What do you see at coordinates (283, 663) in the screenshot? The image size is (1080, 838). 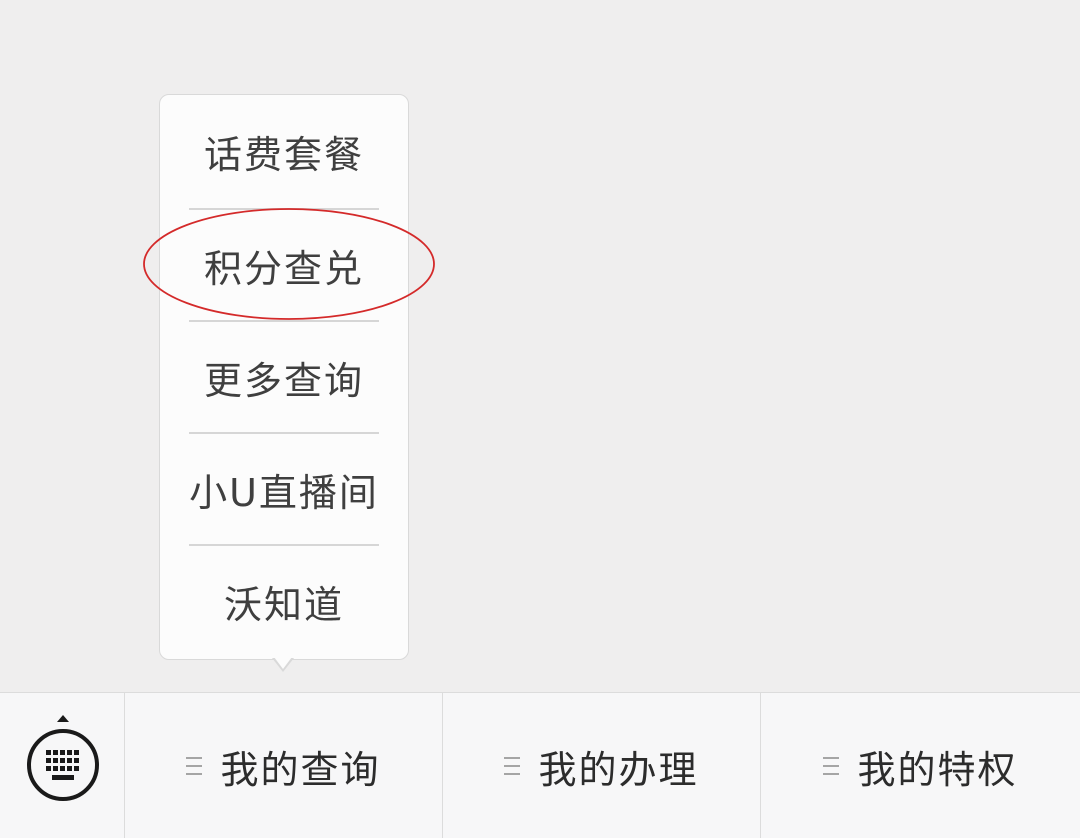 I see `popup-pointer-fill` at bounding box center [283, 663].